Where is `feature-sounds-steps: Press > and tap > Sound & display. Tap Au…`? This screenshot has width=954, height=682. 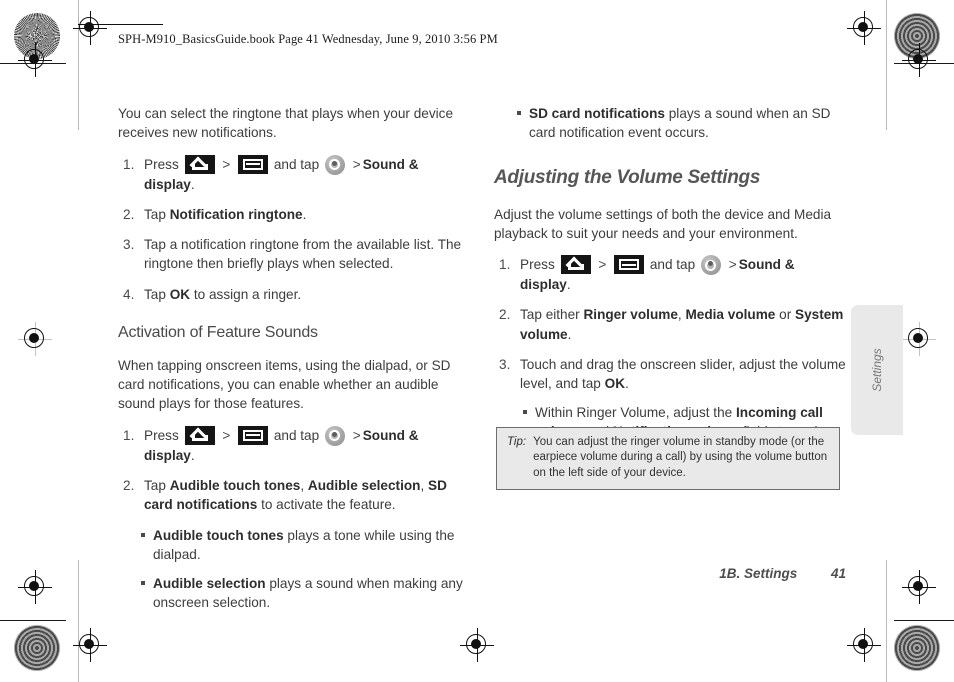 feature-sounds-steps: Press > and tap > Sound & display. Tap Au… is located at coordinates (294, 470).